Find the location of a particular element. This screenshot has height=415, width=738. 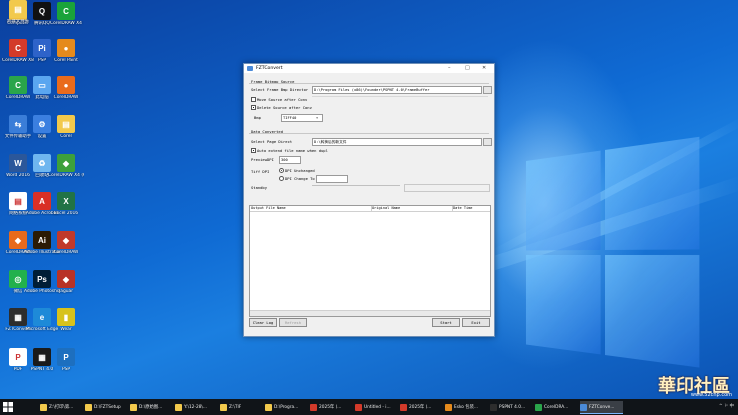

move-source-checkbox is located at coordinates (253, 99).